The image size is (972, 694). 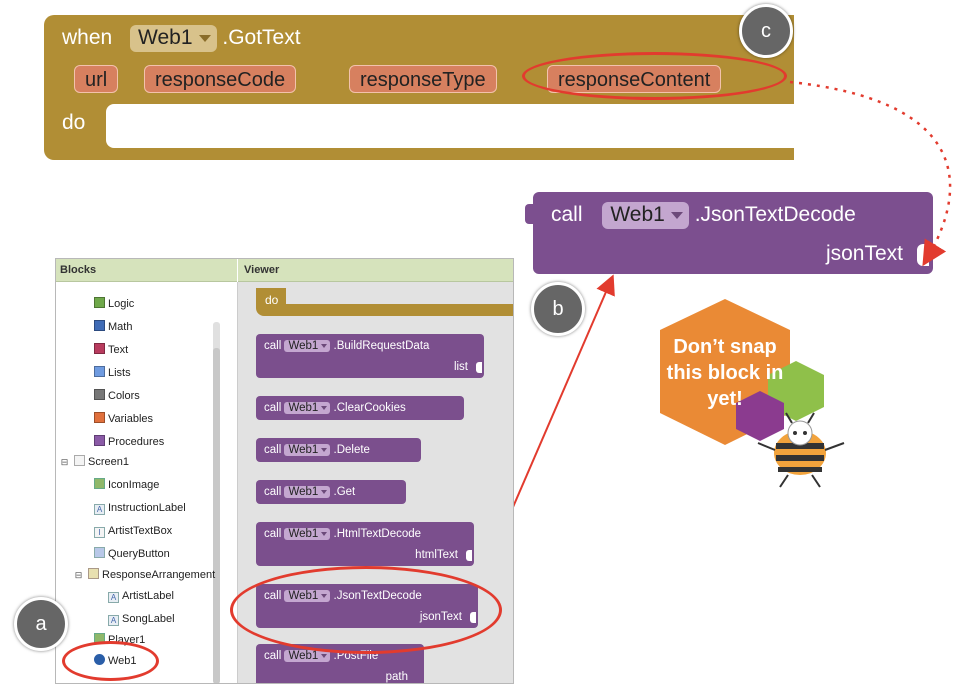 I want to click on tree-item-math: Math, so click(x=113, y=327).